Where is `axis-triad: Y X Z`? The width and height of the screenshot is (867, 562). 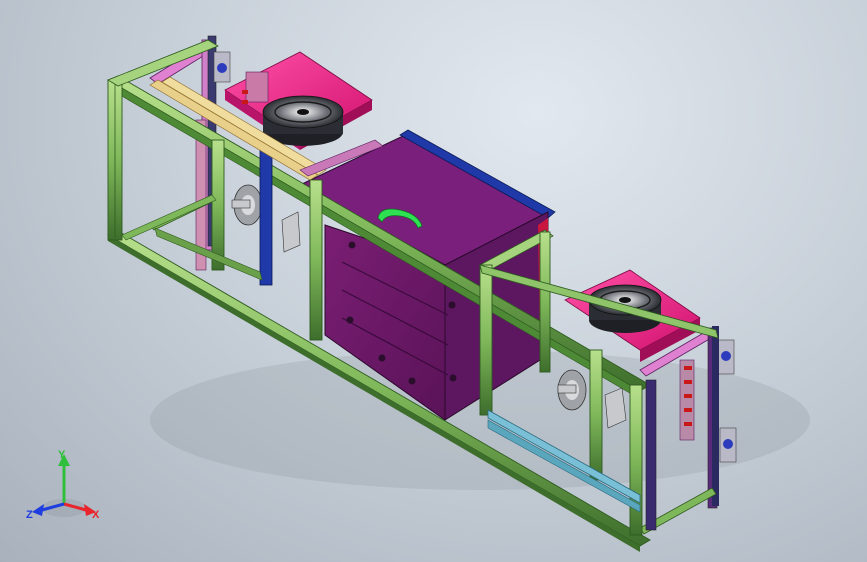
axis-triad: Y X Z is located at coordinates (63, 485).